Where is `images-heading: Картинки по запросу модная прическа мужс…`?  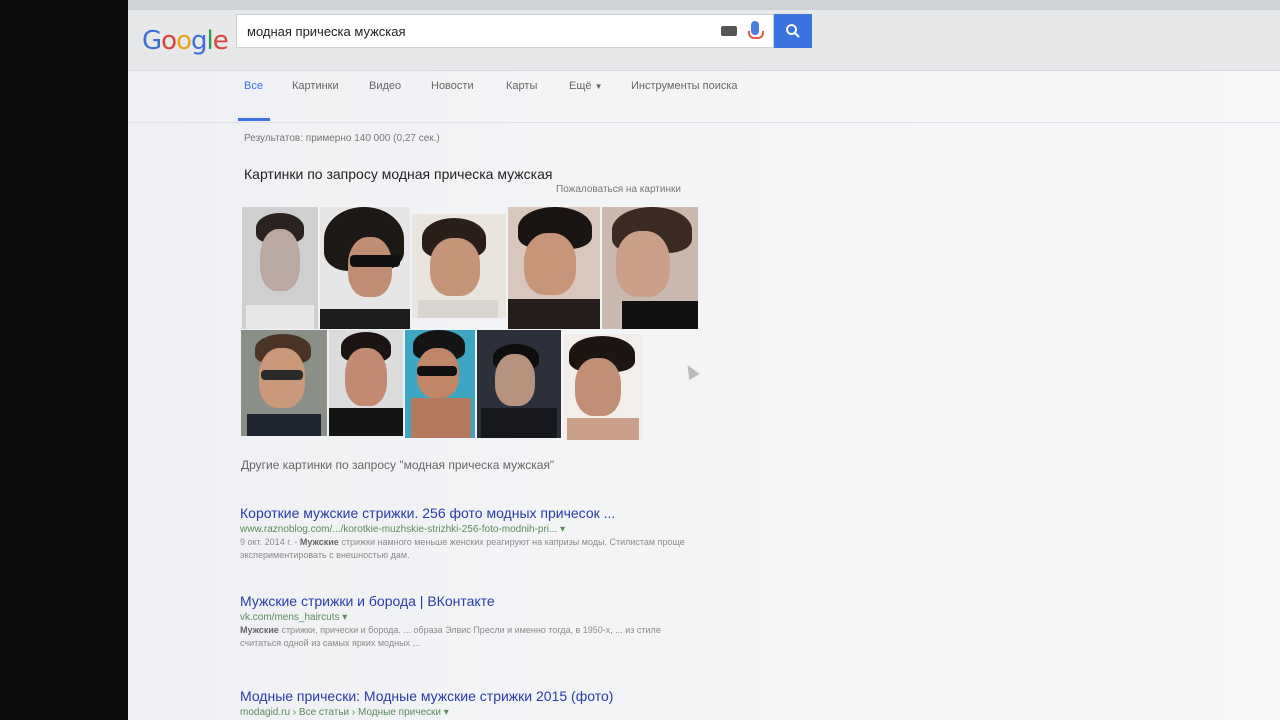 images-heading: Картинки по запросу модная прическа мужс… is located at coordinates (398, 174).